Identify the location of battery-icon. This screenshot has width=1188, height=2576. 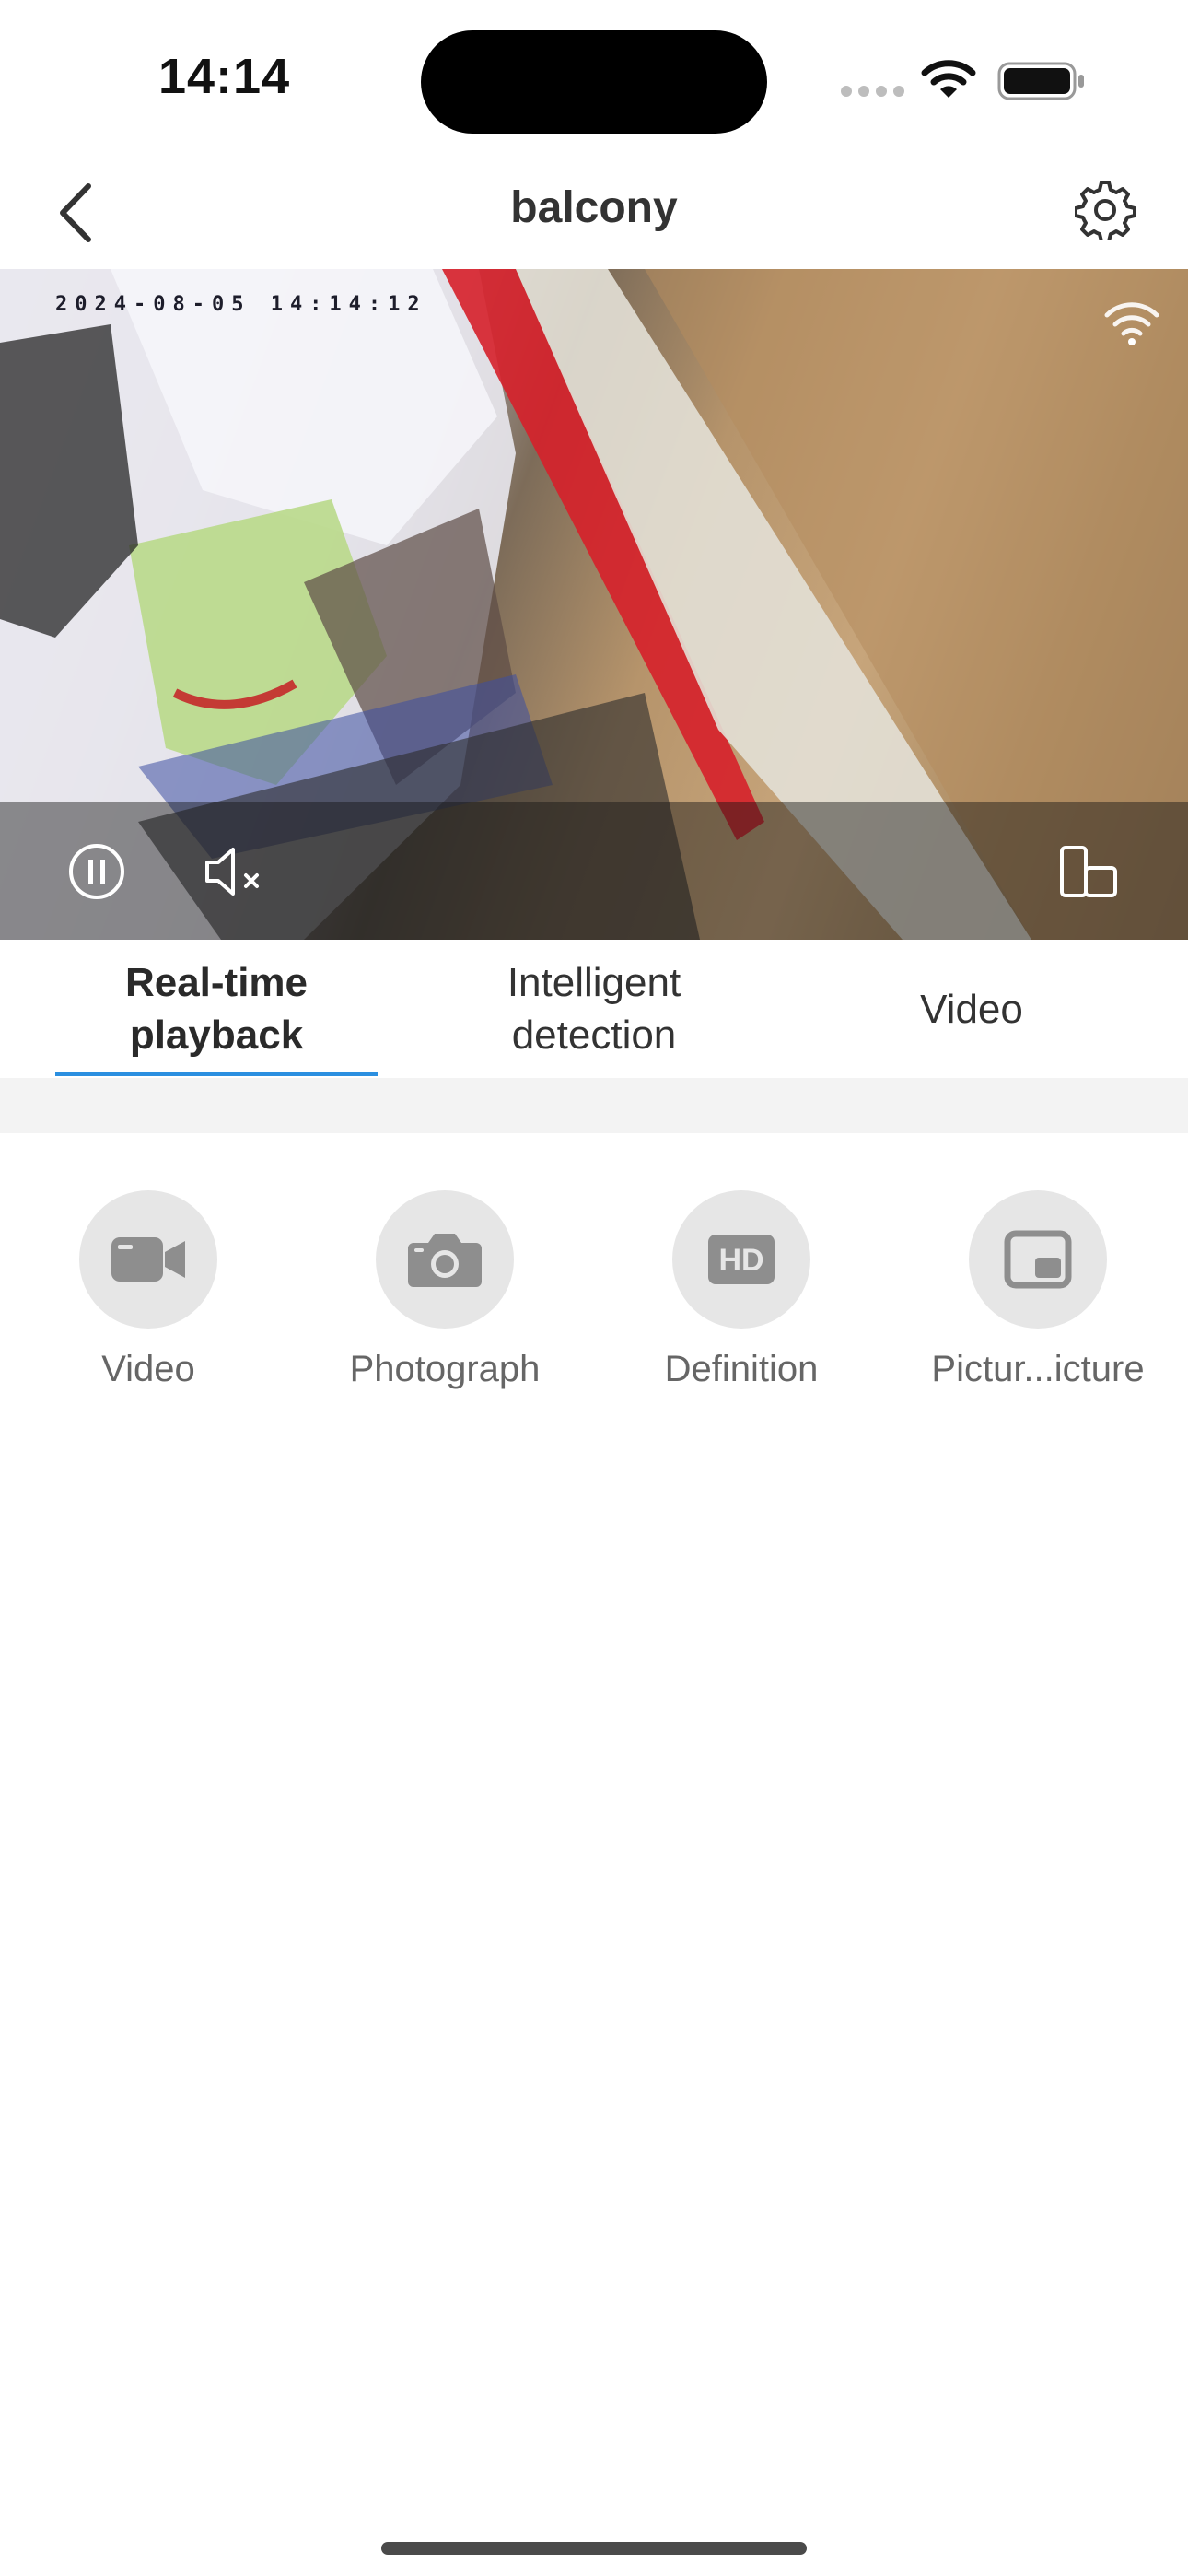
(1041, 83).